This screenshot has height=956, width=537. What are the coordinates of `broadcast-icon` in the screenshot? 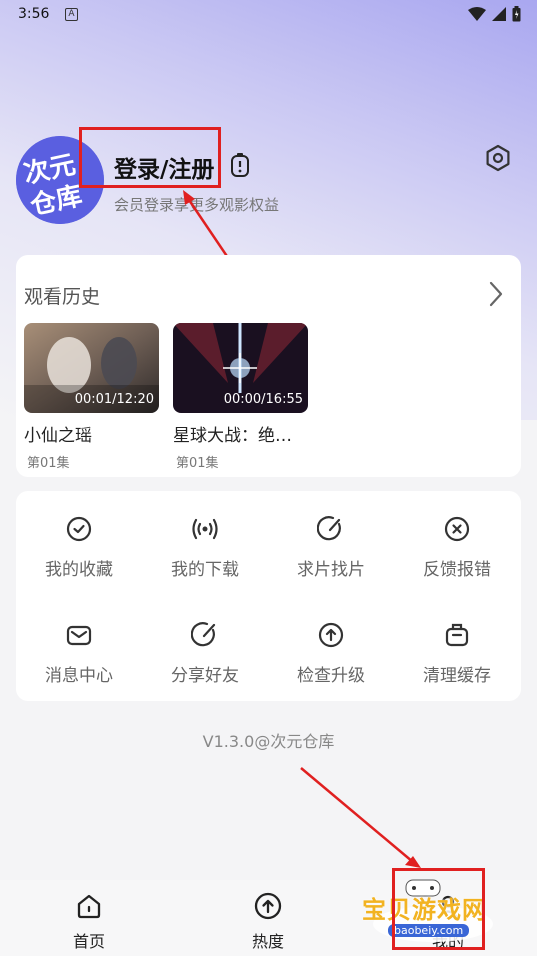 It's located at (205, 529).